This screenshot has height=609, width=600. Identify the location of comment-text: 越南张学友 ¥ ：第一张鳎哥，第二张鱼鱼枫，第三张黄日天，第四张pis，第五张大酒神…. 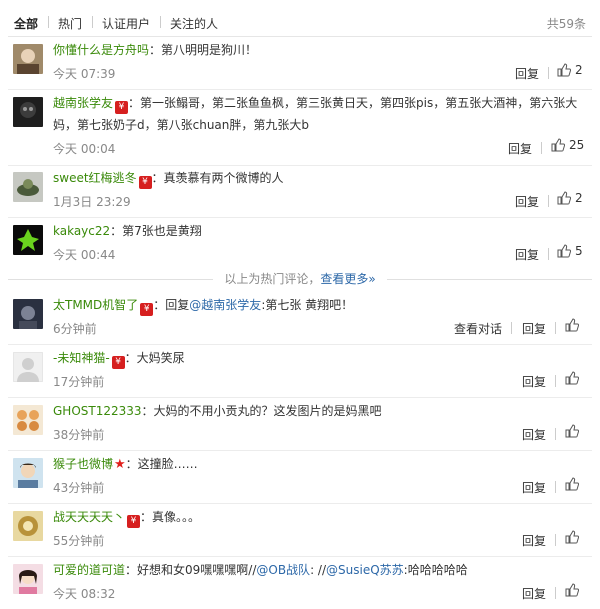
(321, 114).